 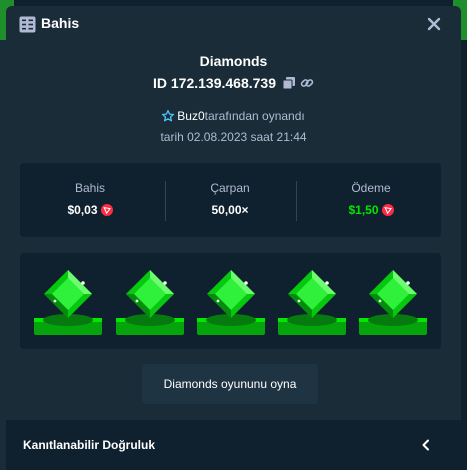 I want to click on stat-value-row: 50,00×, so click(x=230, y=210).